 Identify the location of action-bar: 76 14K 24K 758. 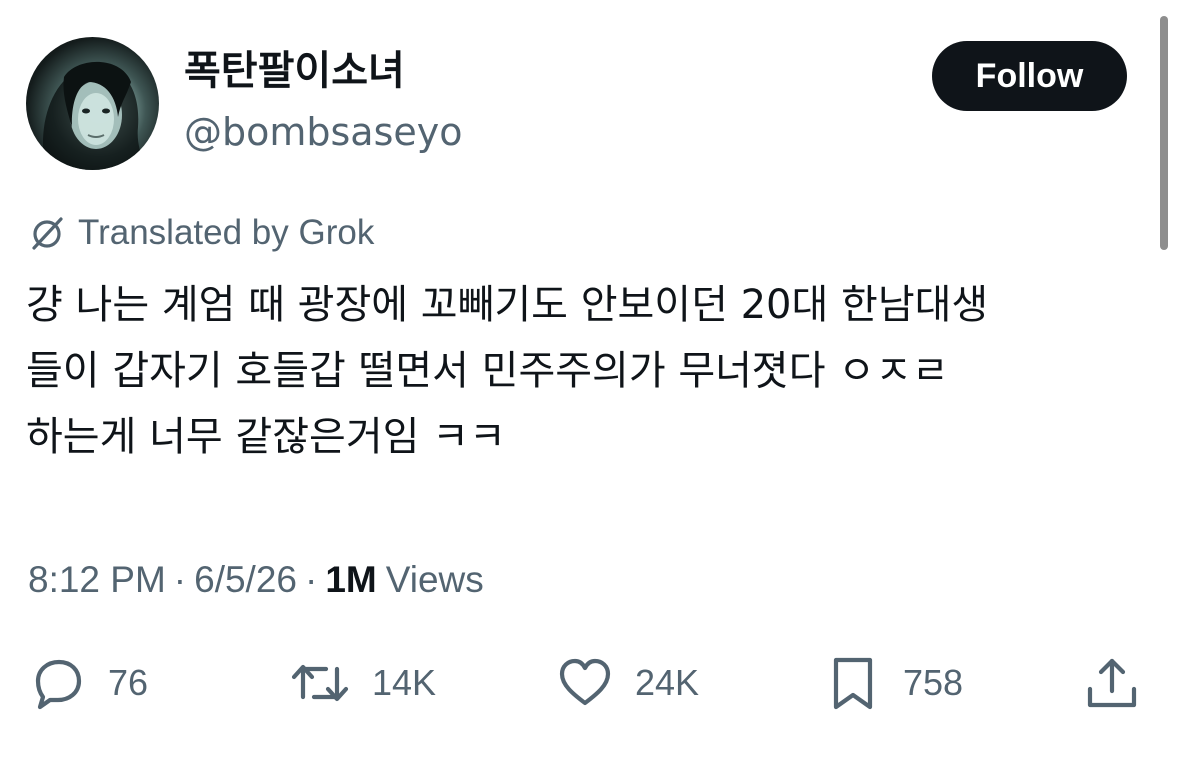
(589, 683).